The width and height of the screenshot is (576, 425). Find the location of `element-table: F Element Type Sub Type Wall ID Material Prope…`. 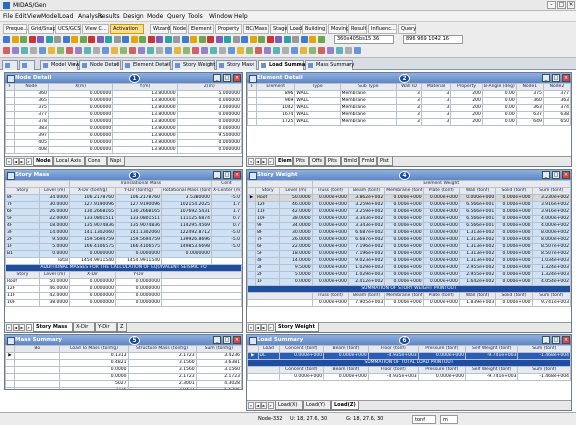

element-table: F Element Type Sub Type Wall ID Material Prope… is located at coordinates (409, 119).